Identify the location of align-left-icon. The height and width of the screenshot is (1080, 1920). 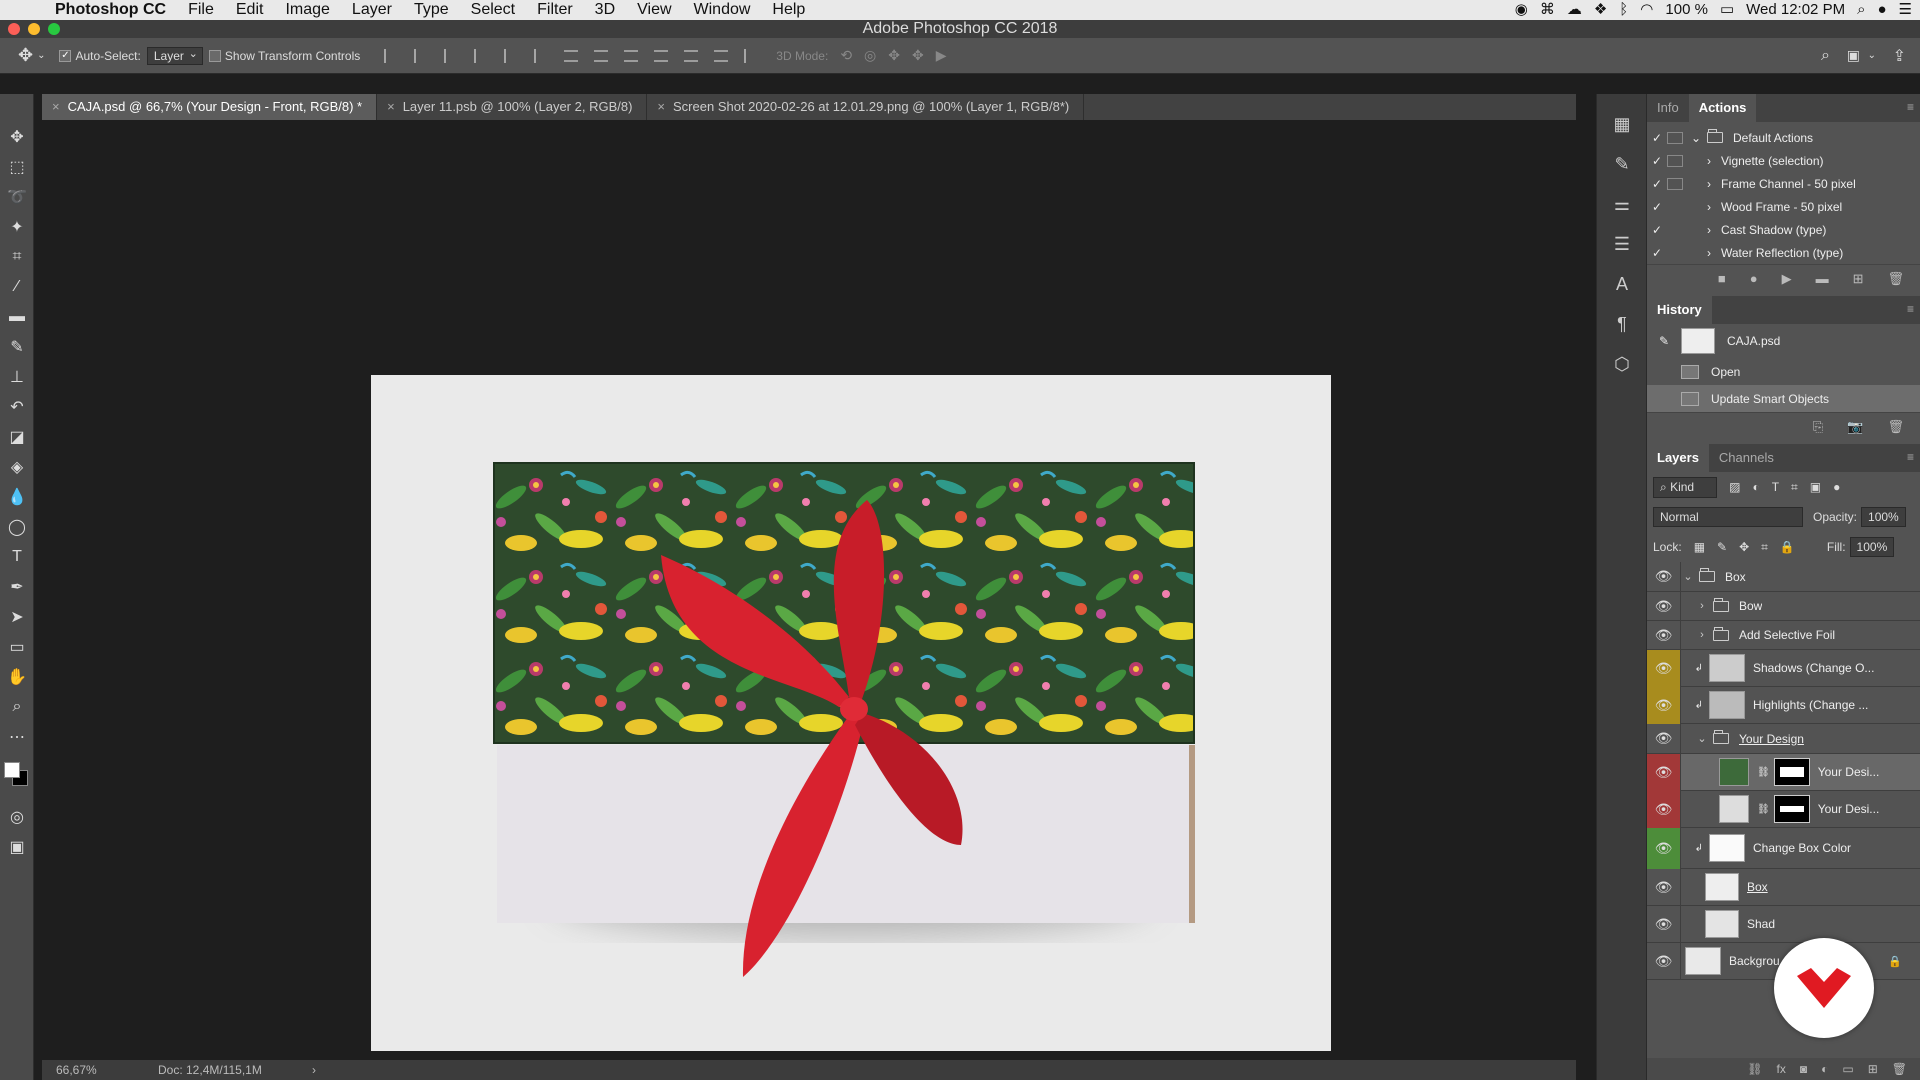
(481, 55).